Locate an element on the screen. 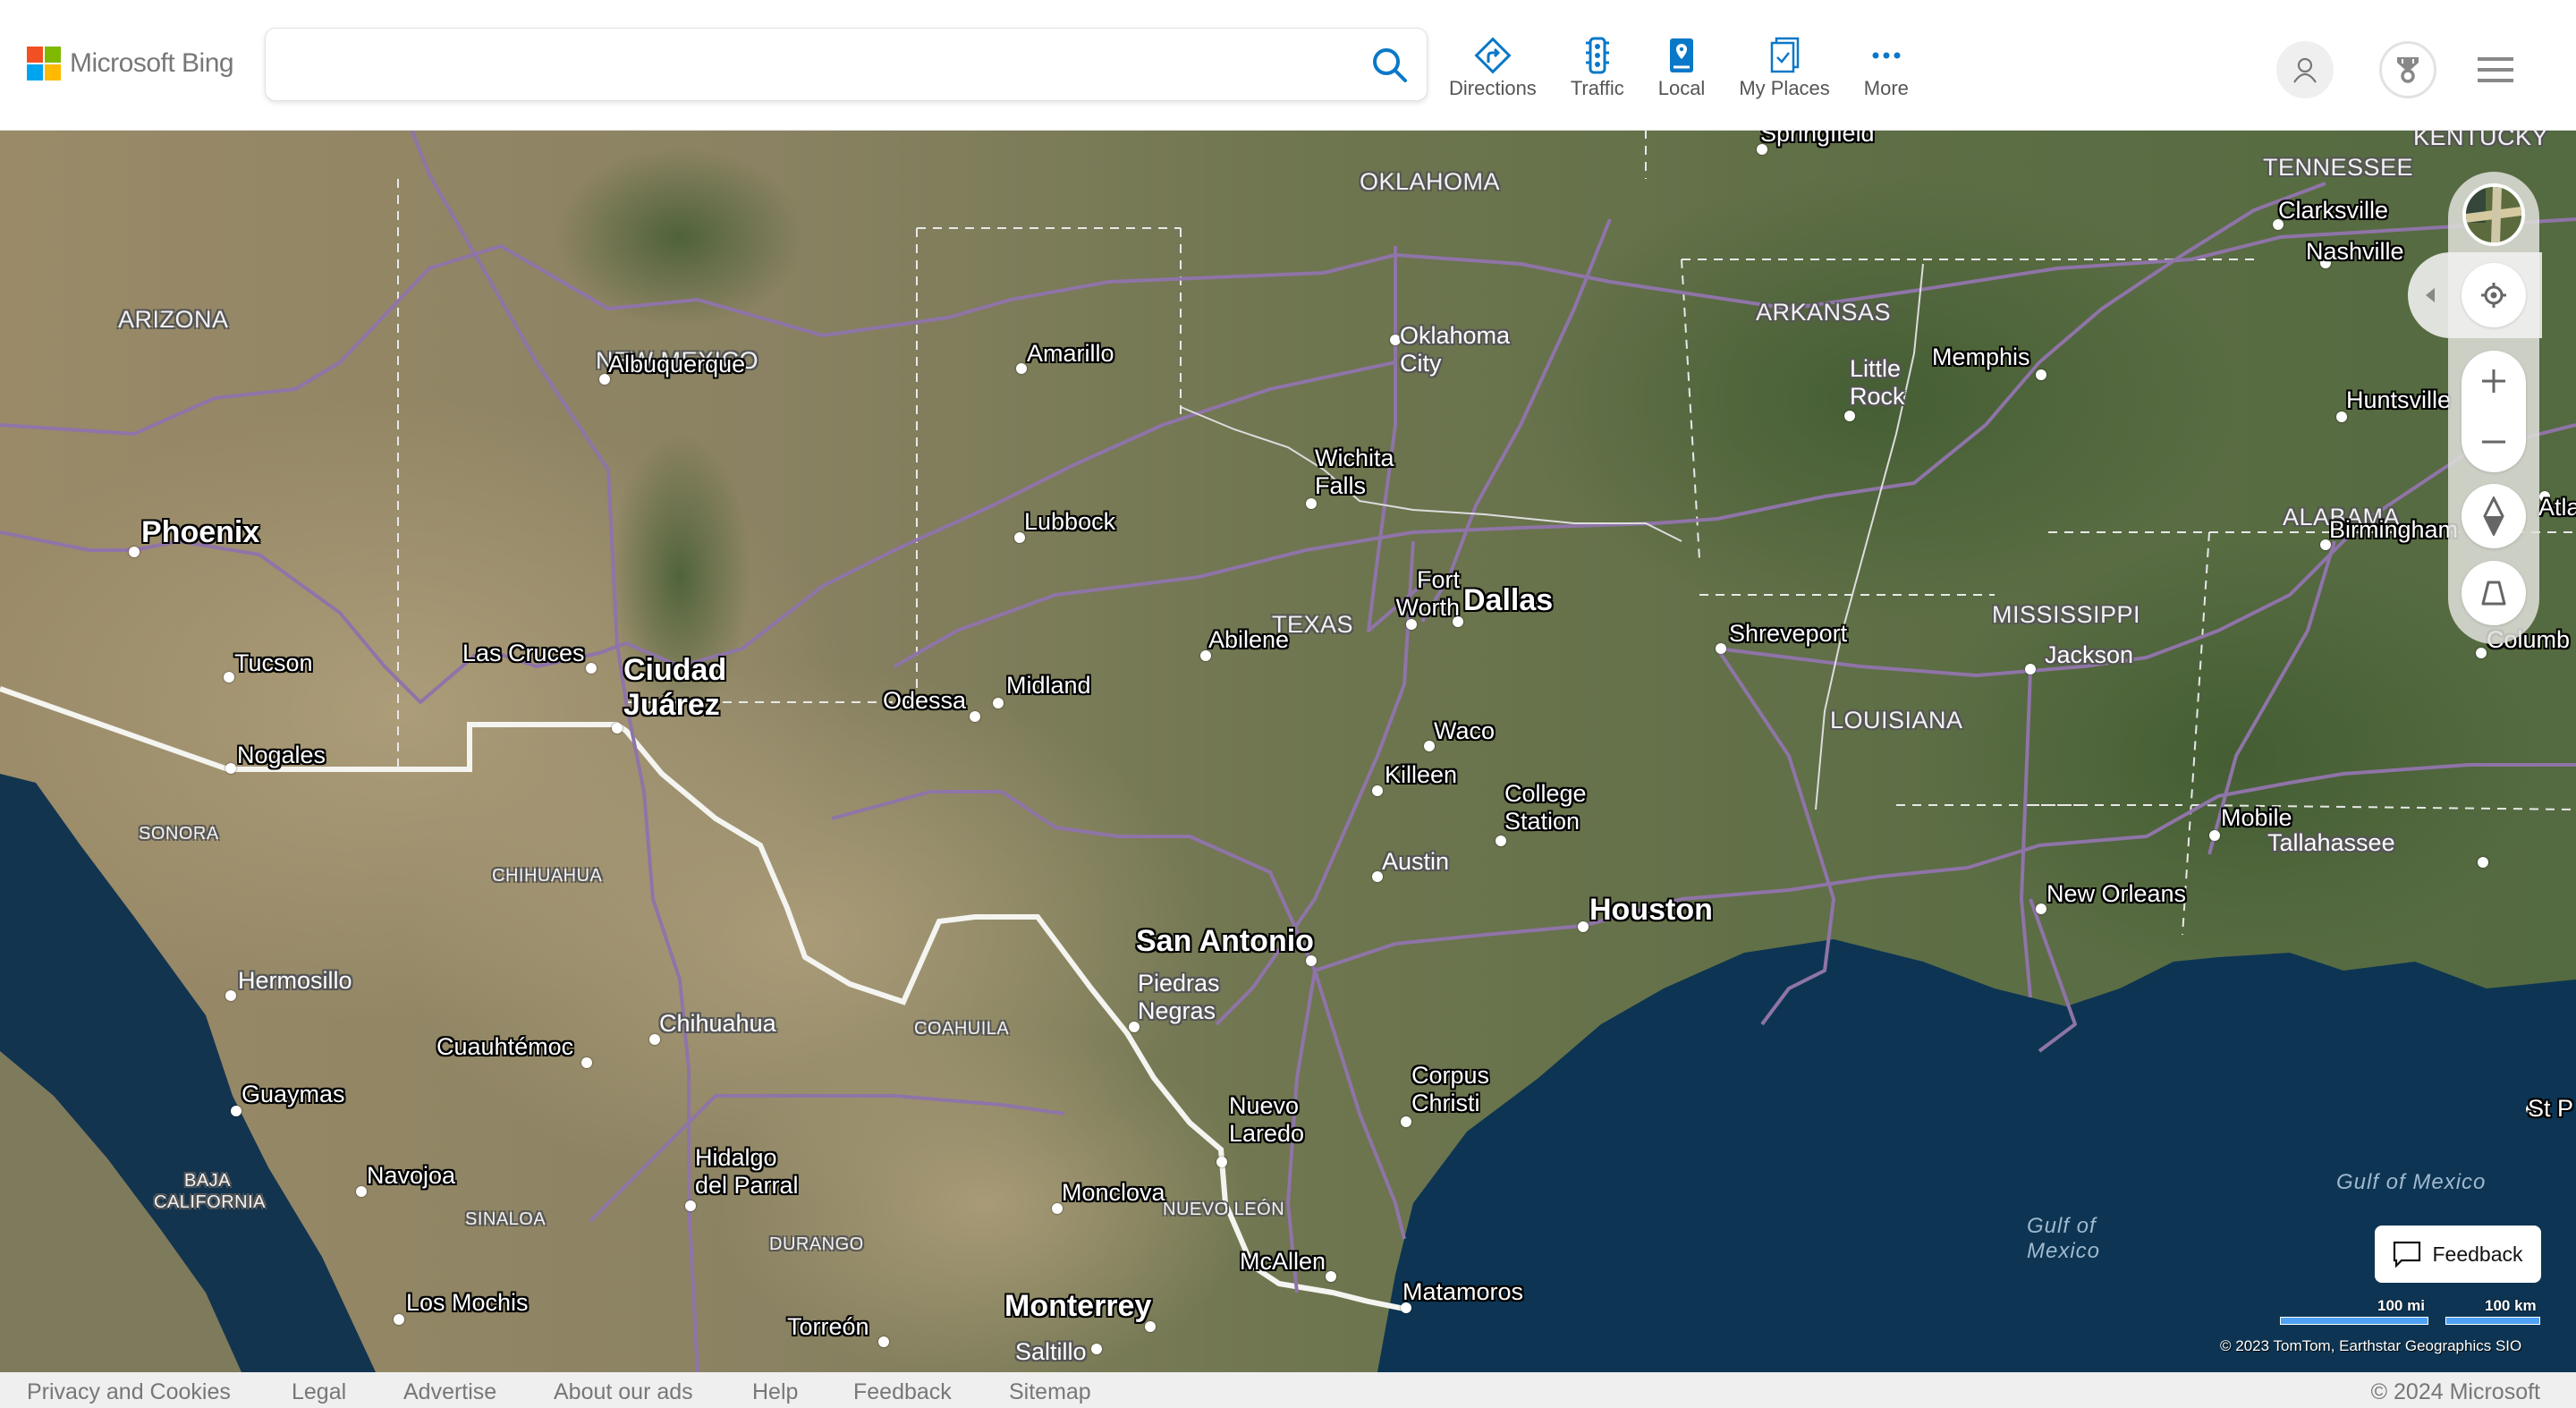  city-marker-tallahassee is located at coordinates (2483, 862).